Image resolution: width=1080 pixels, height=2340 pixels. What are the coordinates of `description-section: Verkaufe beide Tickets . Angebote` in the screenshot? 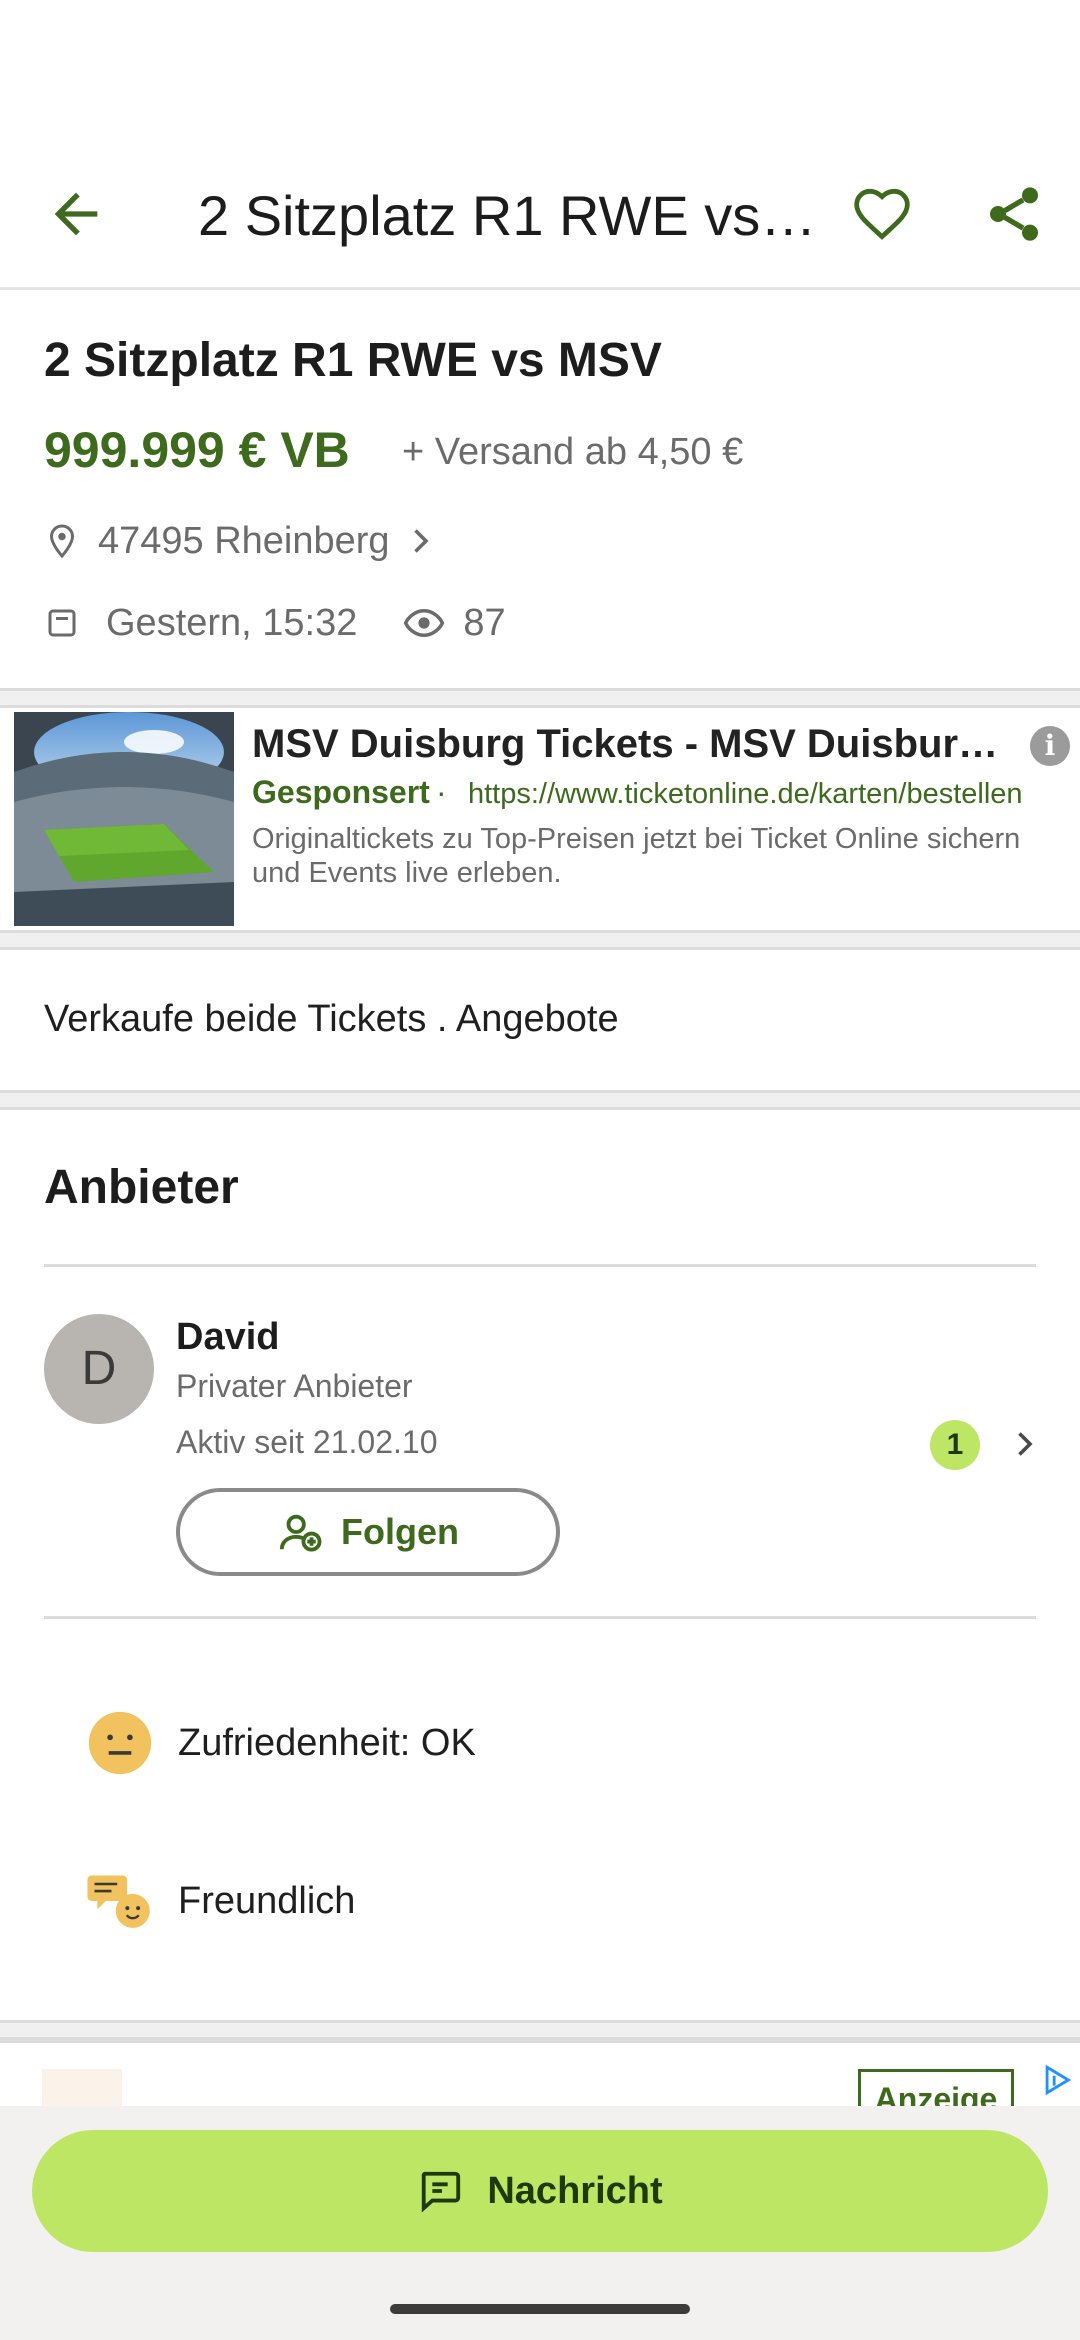 It's located at (540, 1020).